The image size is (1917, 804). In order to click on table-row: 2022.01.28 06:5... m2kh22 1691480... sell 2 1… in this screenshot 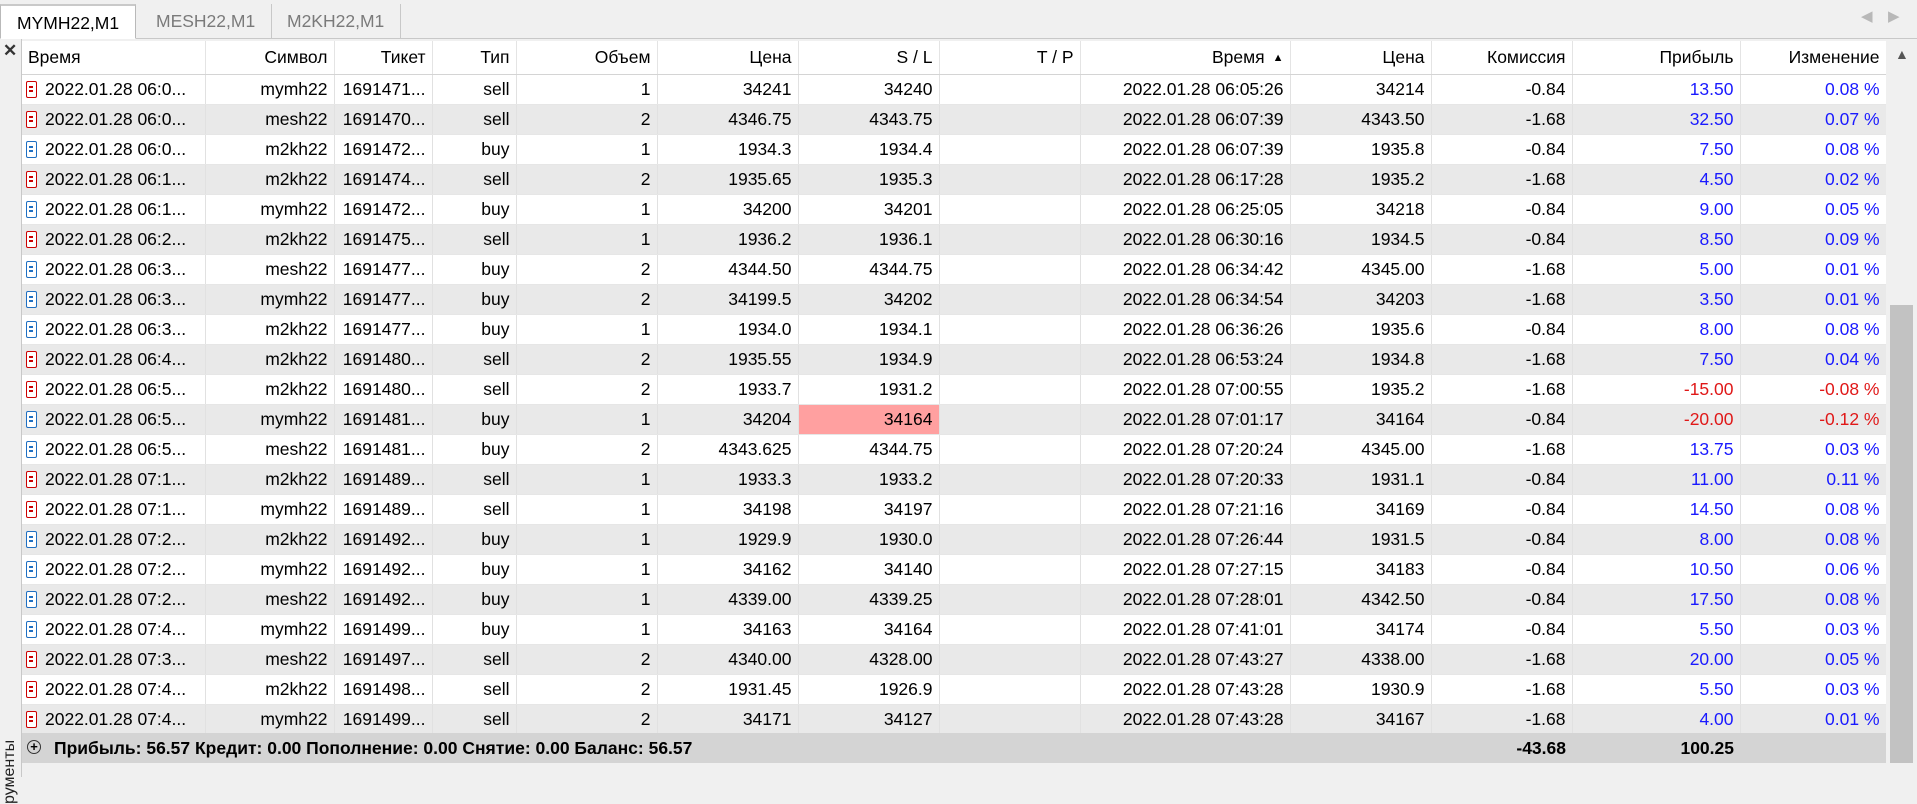, I will do `click(954, 389)`.